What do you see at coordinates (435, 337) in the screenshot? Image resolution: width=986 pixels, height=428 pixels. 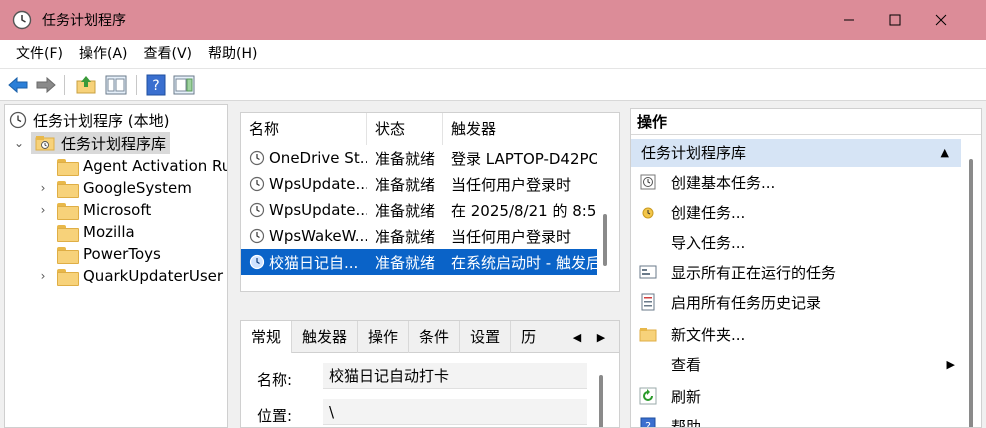 I see `tab-conditions: 条件` at bounding box center [435, 337].